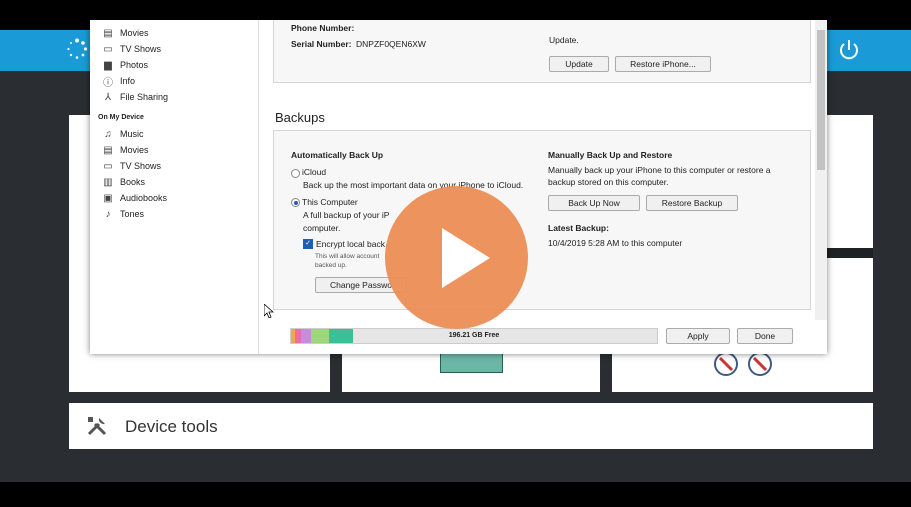  I want to click on device-tools-section: Device tools, so click(471, 426).